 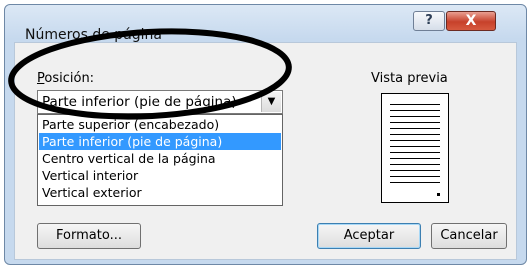 I want to click on help-icon: ?, so click(x=429, y=20).